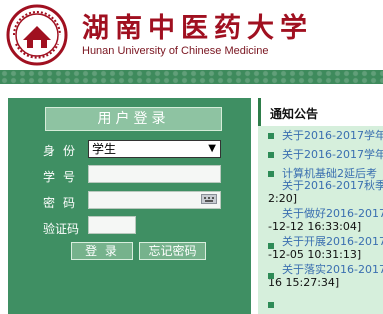 The image size is (383, 314). What do you see at coordinates (197, 28) in the screenshot?
I see `university-name-cn: 湖南中医药大学` at bounding box center [197, 28].